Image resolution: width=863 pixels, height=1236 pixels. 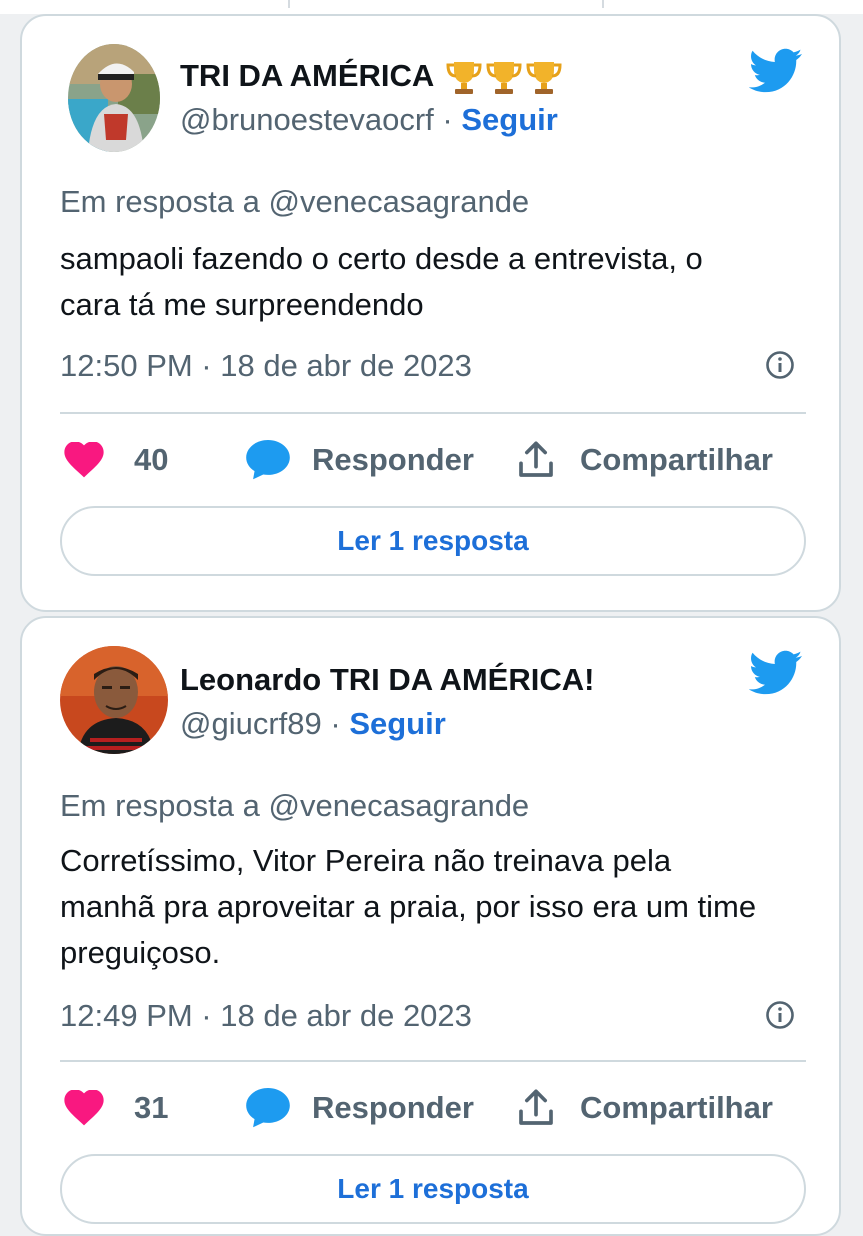 I want to click on handle-row: @brunoestevaocrf · Seguir, so click(x=369, y=120).